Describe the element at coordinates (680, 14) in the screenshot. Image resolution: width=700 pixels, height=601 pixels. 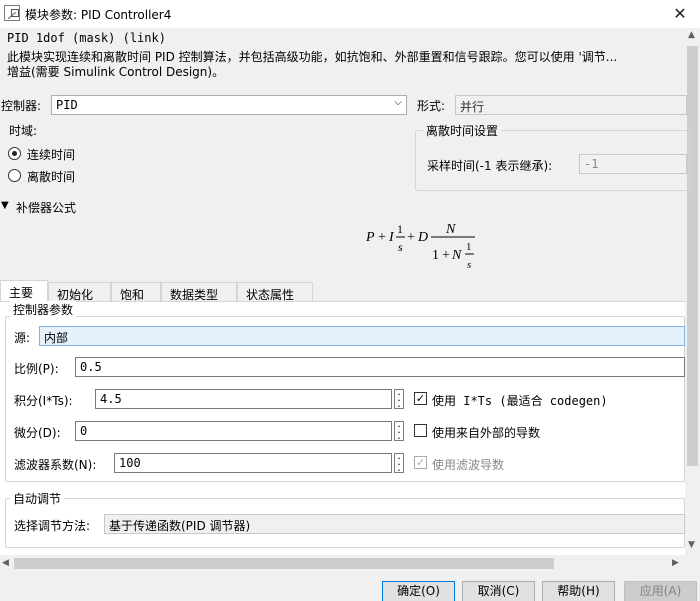
I see `close-icon: ✕` at that location.